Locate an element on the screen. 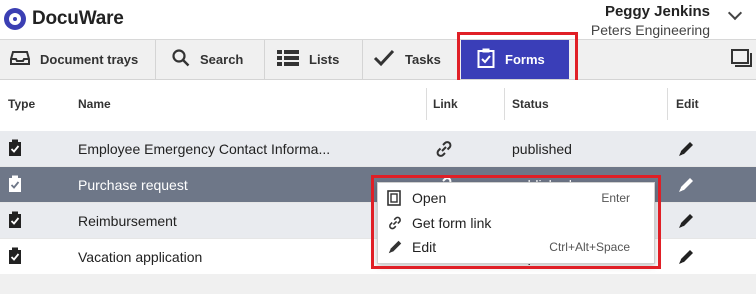 The image size is (756, 294). chevron-down-icon is located at coordinates (735, 13).